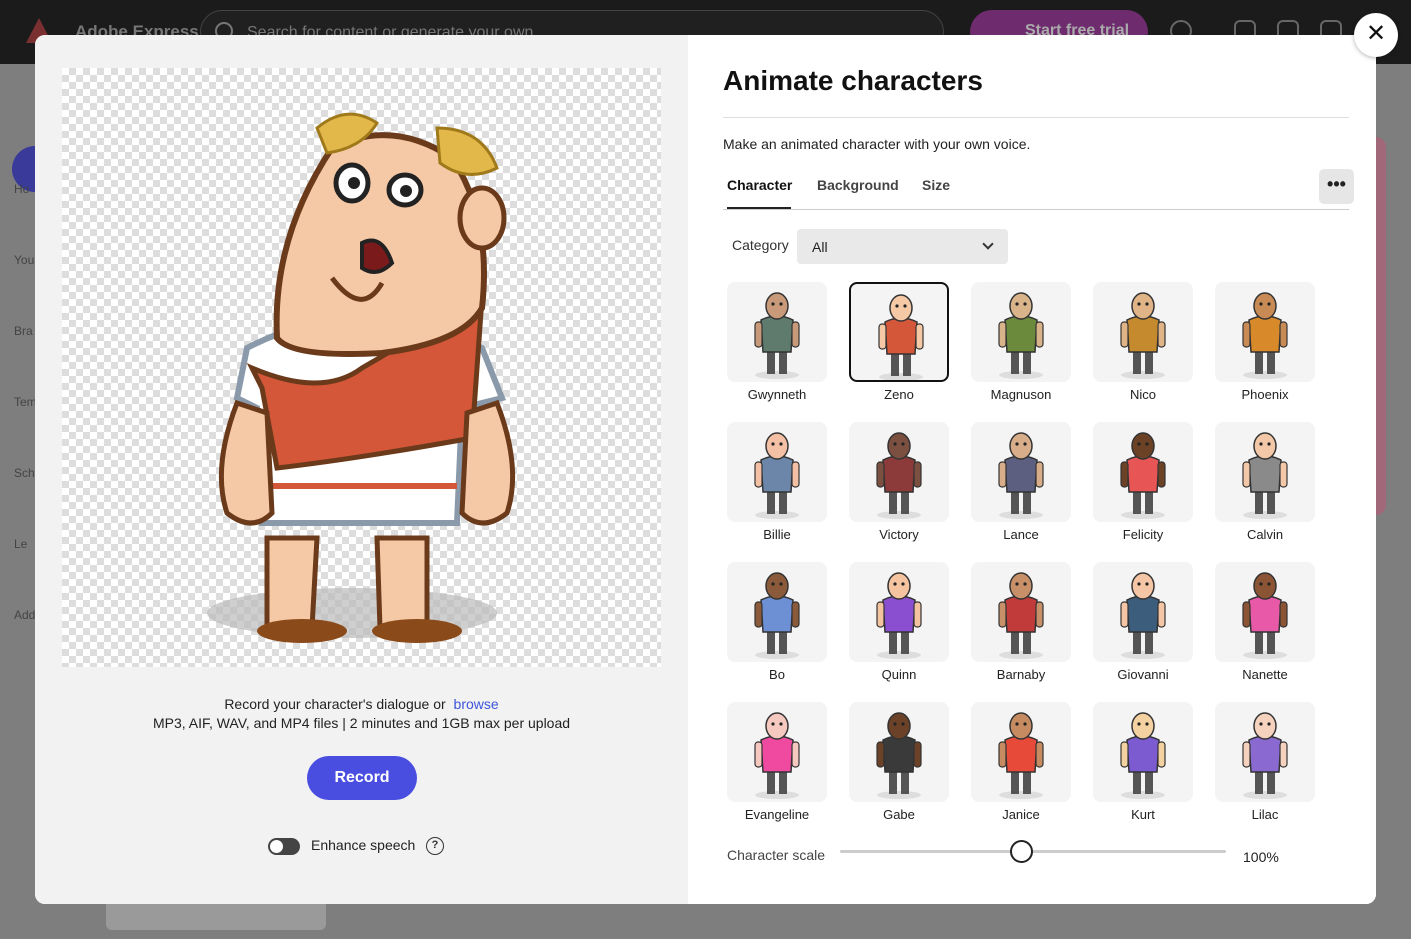 This screenshot has width=1411, height=939. I want to click on character-option: Lance, so click(1022, 482).